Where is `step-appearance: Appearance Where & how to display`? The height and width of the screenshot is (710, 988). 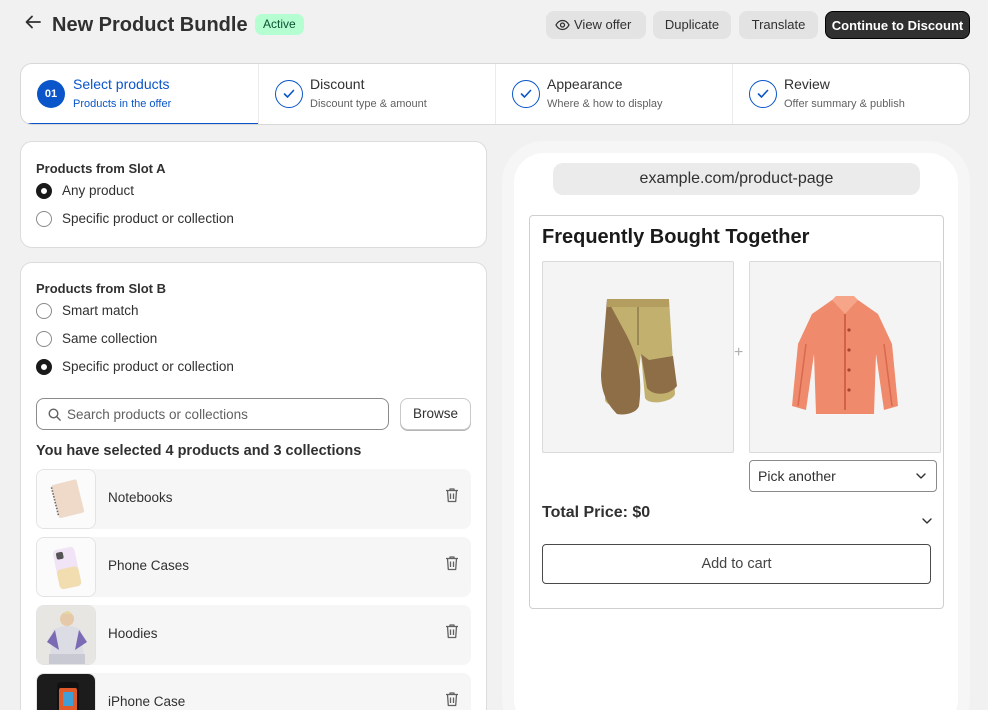
step-appearance: Appearance Where & how to display is located at coordinates (613, 94).